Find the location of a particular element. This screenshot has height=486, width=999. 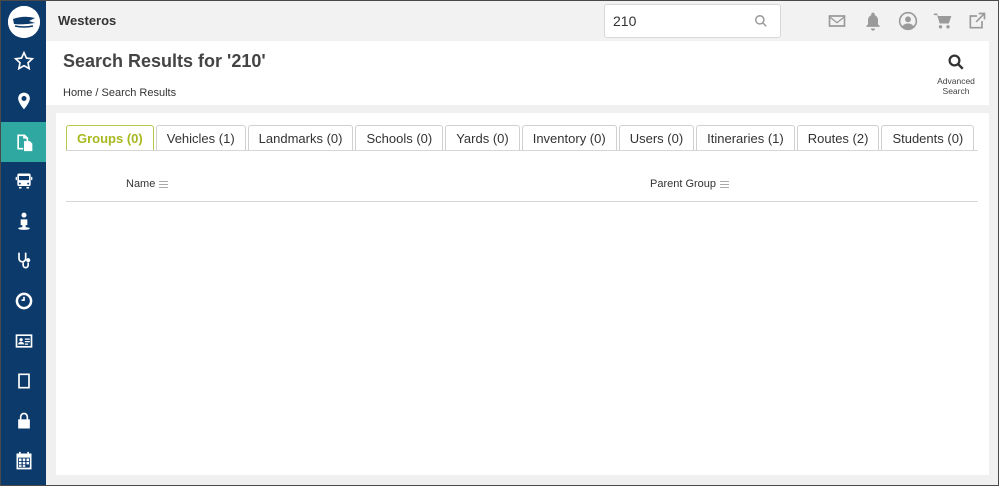

user-circle-icon is located at coordinates (908, 21).